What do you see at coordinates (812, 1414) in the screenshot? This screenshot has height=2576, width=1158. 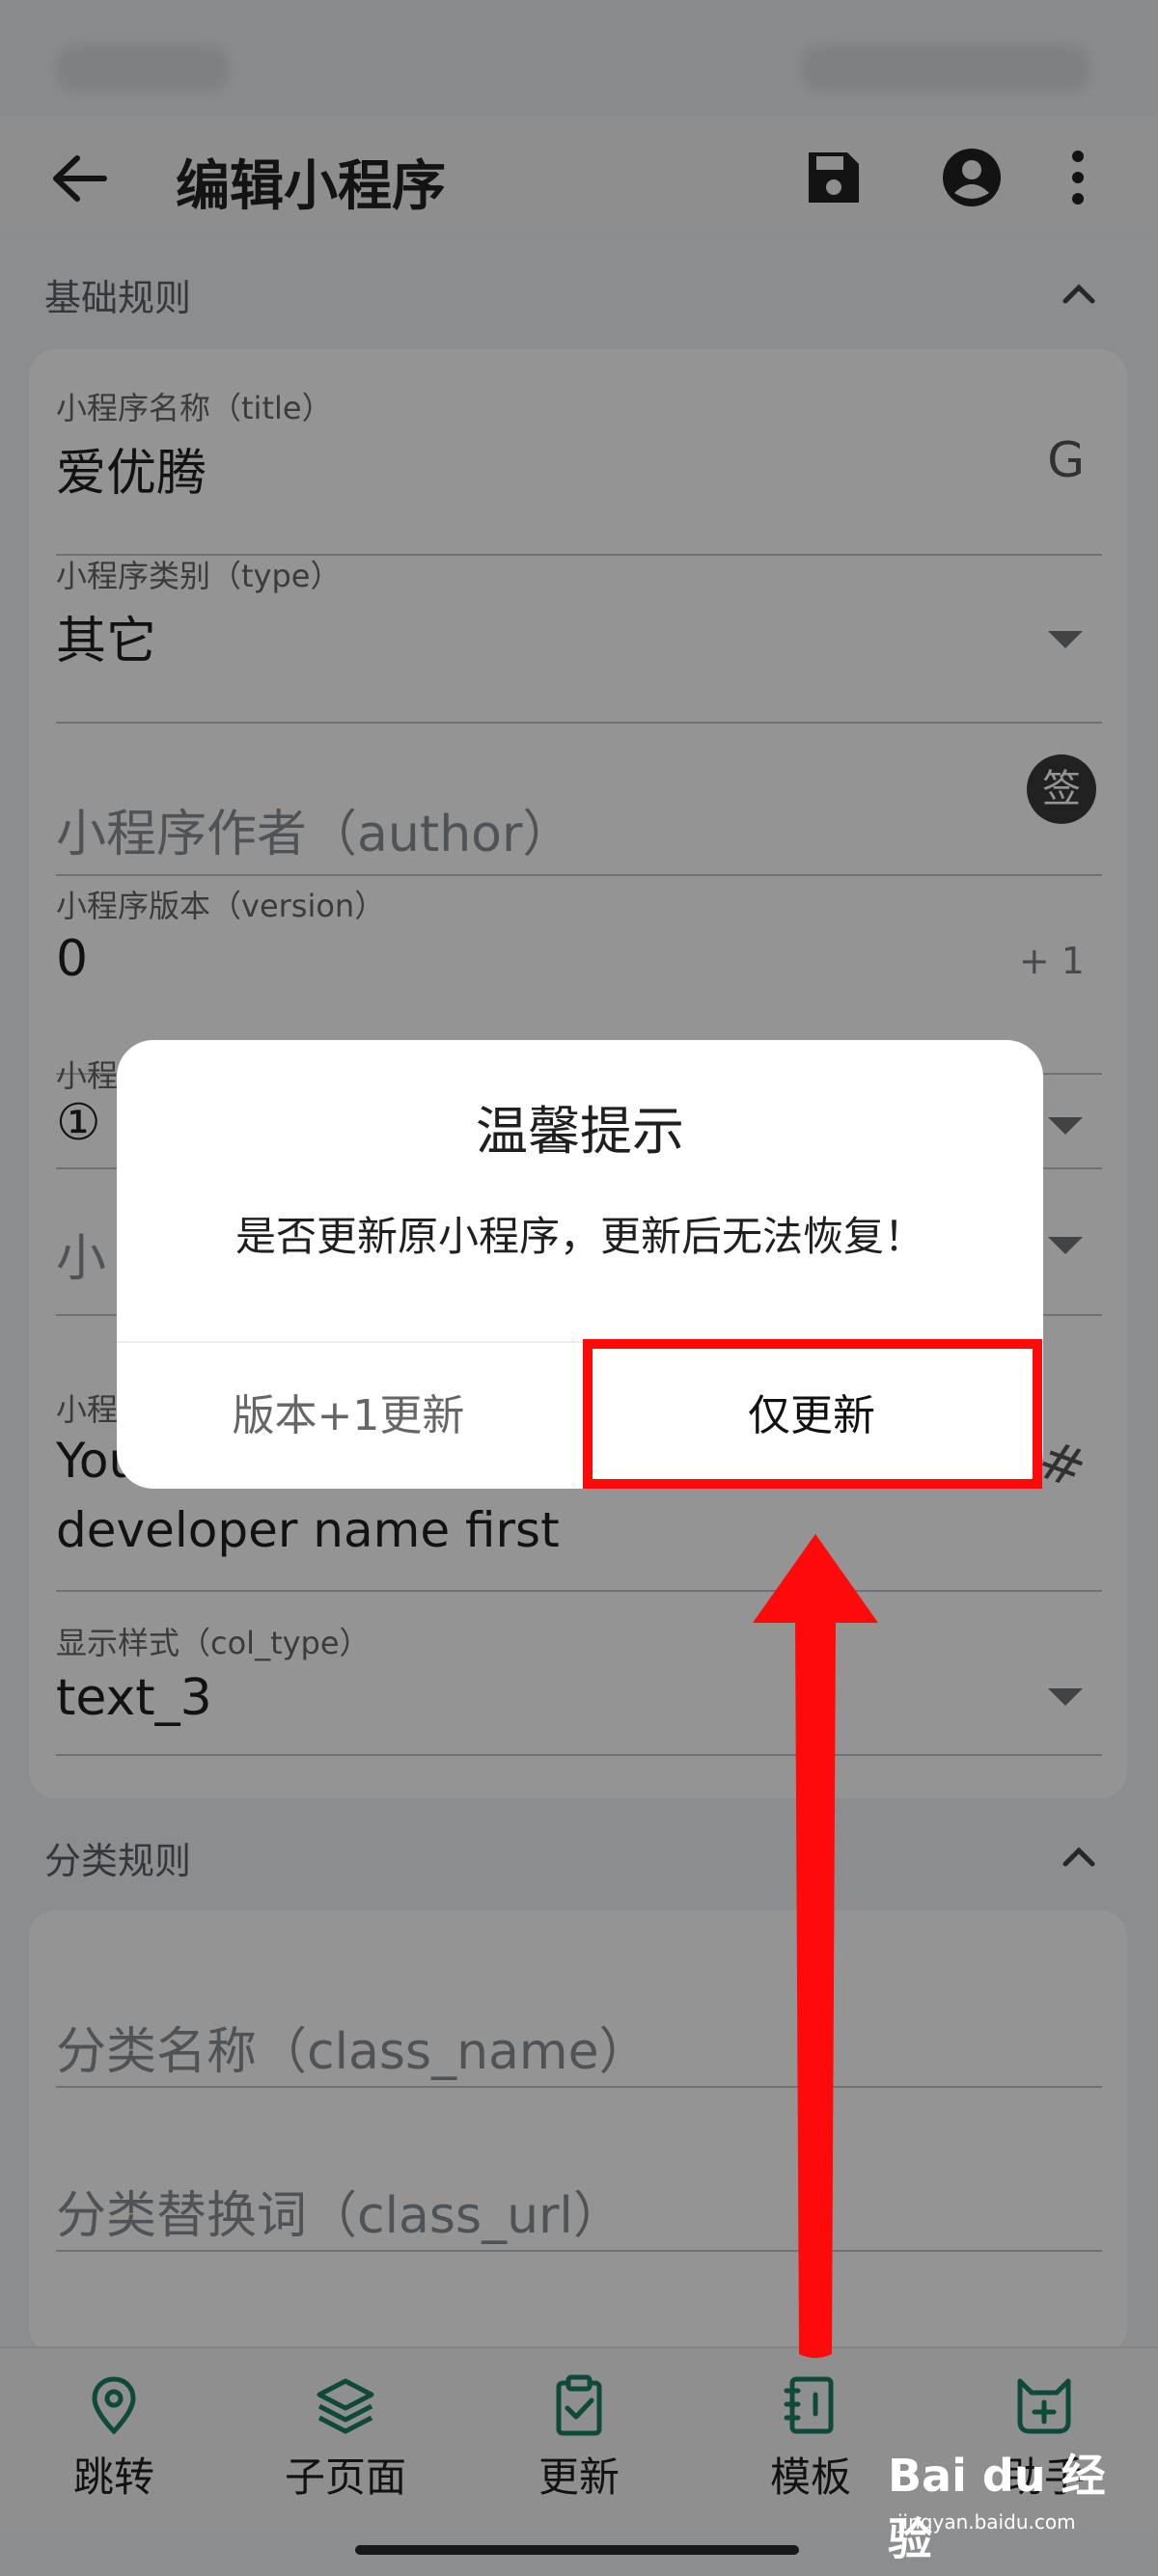 I see `highlight-box` at bounding box center [812, 1414].